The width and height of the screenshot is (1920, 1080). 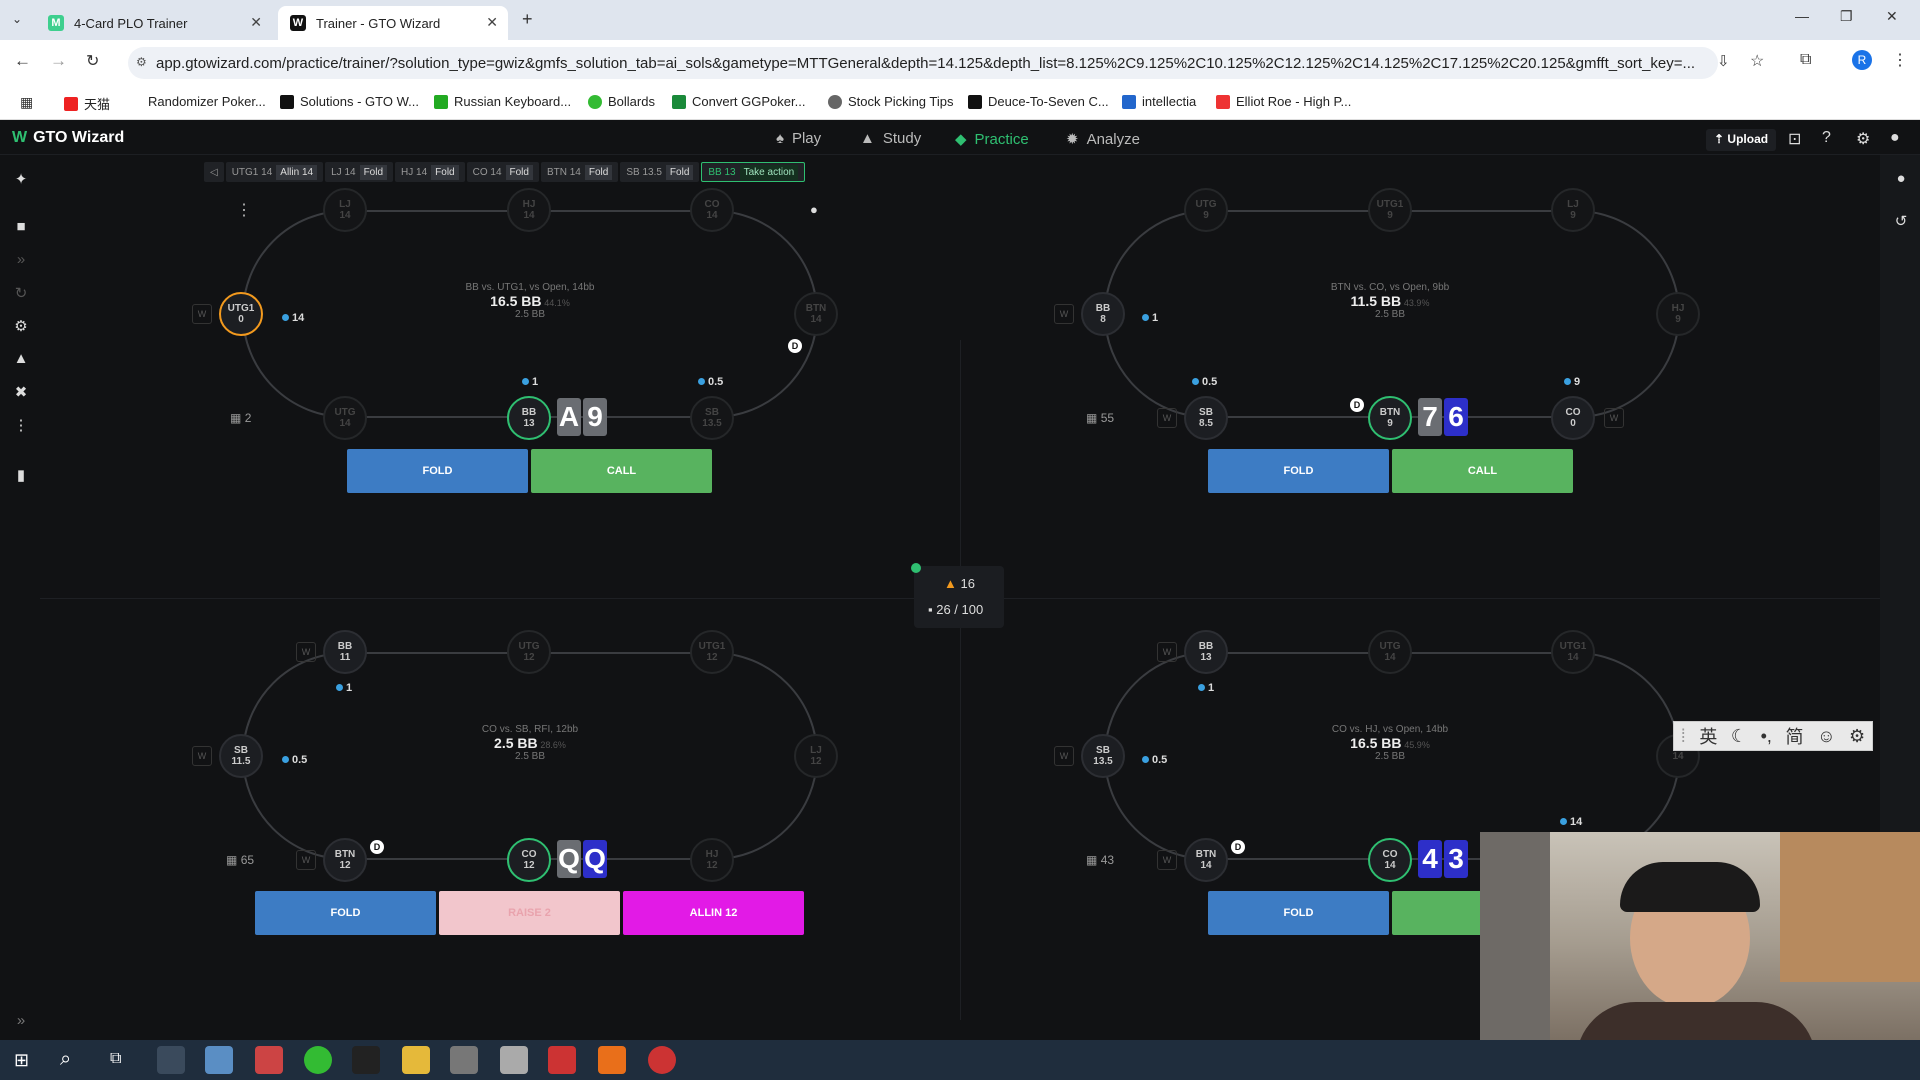 What do you see at coordinates (1826, 138) in the screenshot?
I see `help-icon: ?` at bounding box center [1826, 138].